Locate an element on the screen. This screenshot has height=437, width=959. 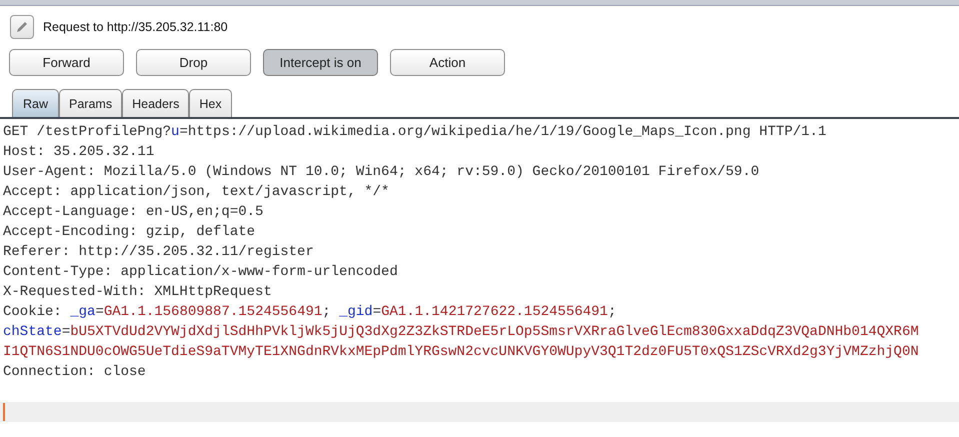
toolbar-button: Forward is located at coordinates (66, 62).